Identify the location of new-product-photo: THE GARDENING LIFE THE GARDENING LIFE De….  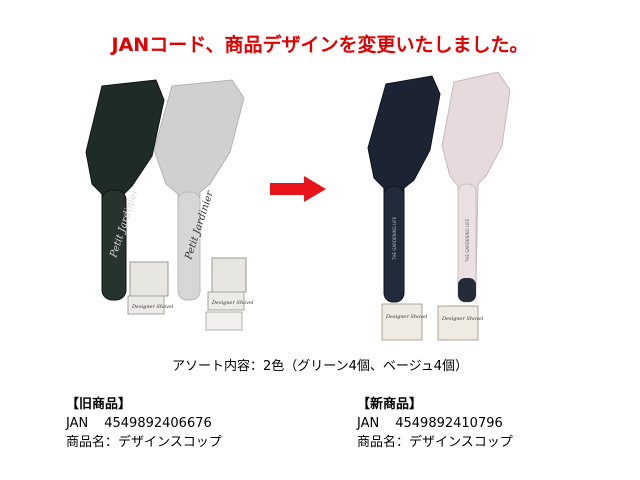
(440, 207).